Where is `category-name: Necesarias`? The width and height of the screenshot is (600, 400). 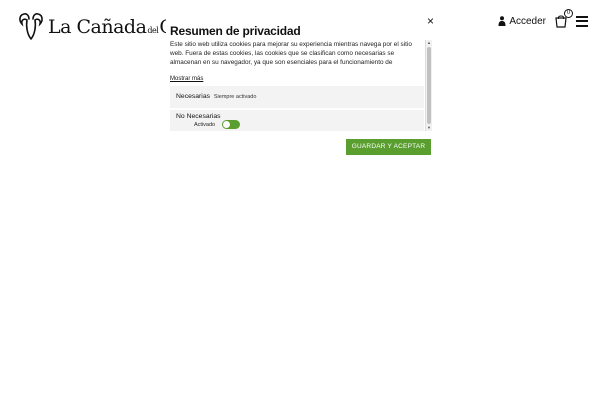 category-name: Necesarias is located at coordinates (193, 96).